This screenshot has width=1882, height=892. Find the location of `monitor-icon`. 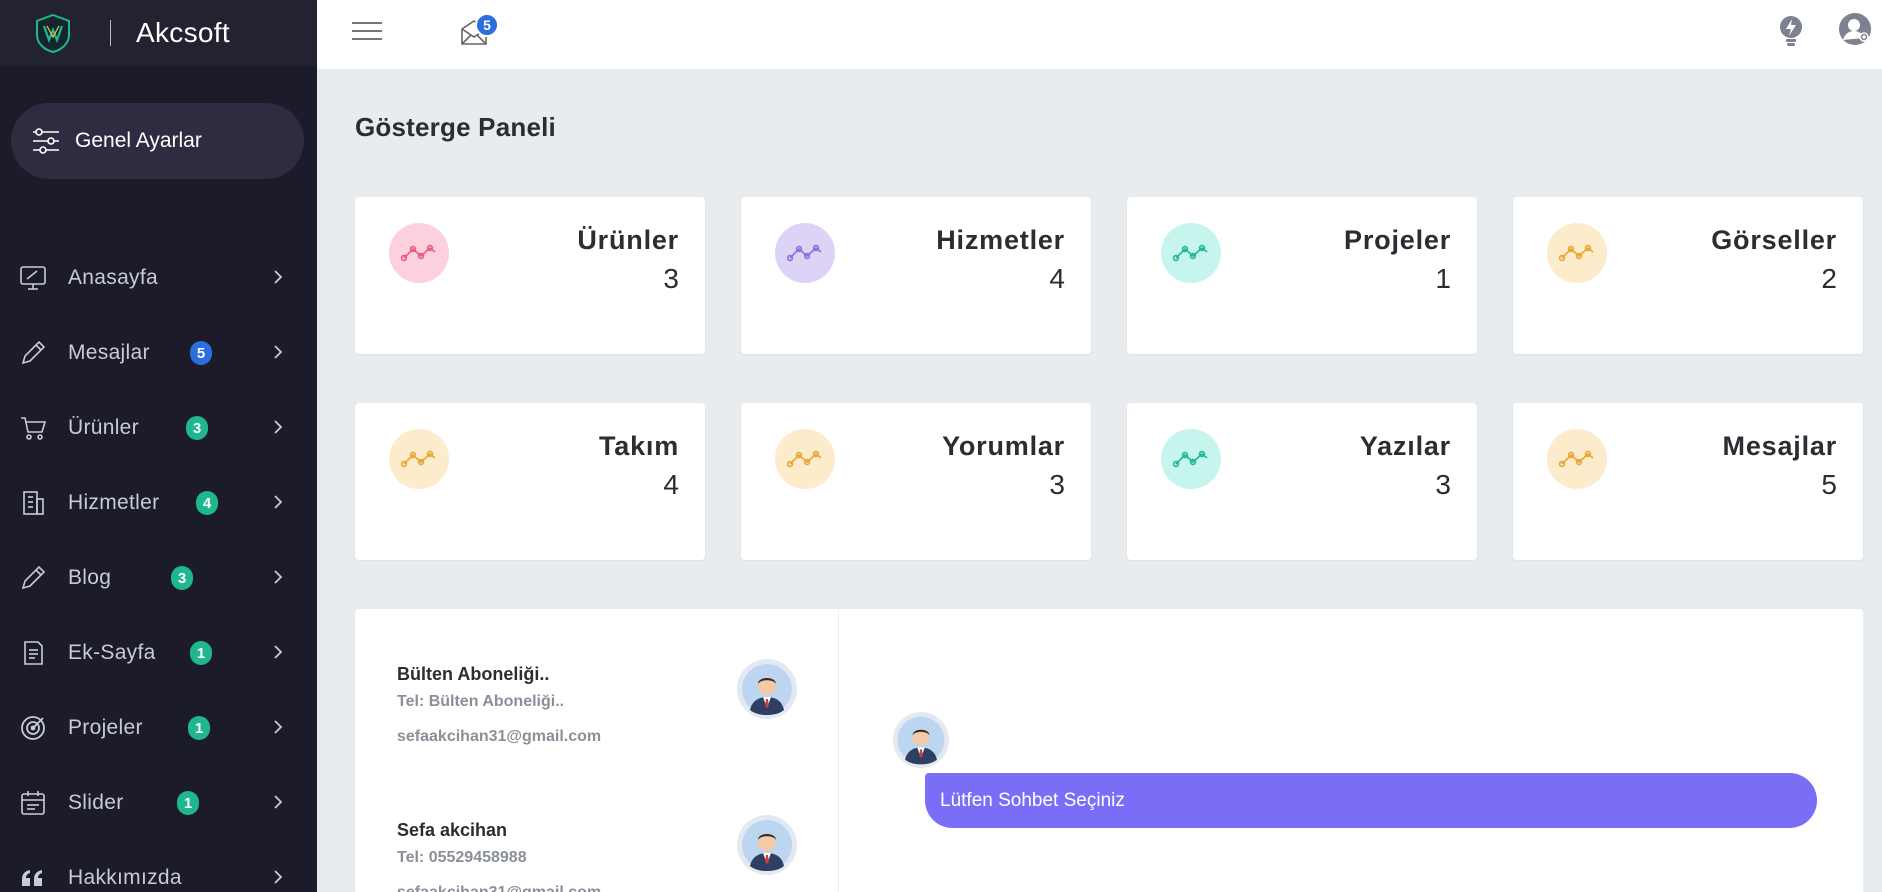

monitor-icon is located at coordinates (33, 278).